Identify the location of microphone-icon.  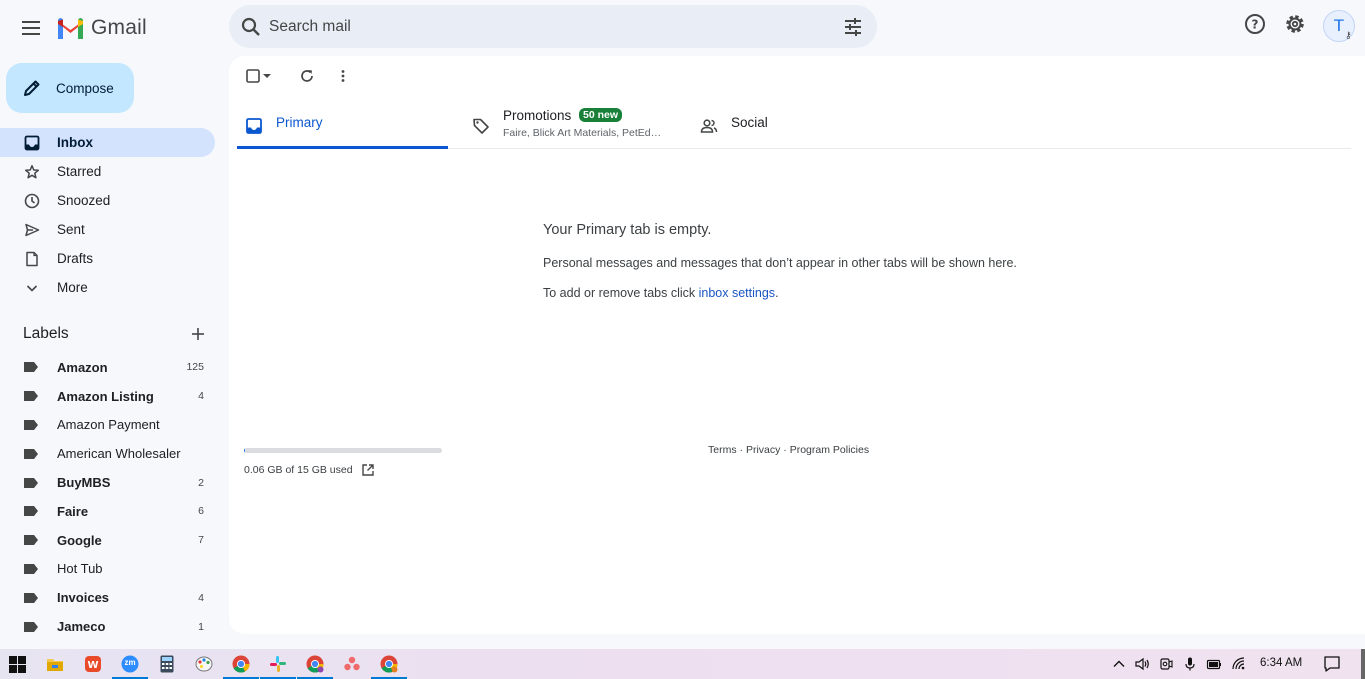
(1190, 664).